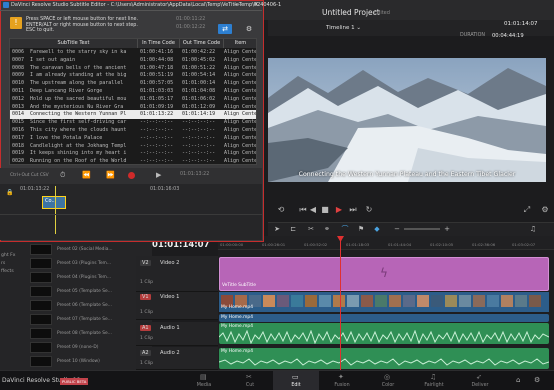 The height and width of the screenshot is (390, 554). Describe the element at coordinates (165, 189) in the screenshot. I see `track-tc-b: 01:01:16:03` at that location.